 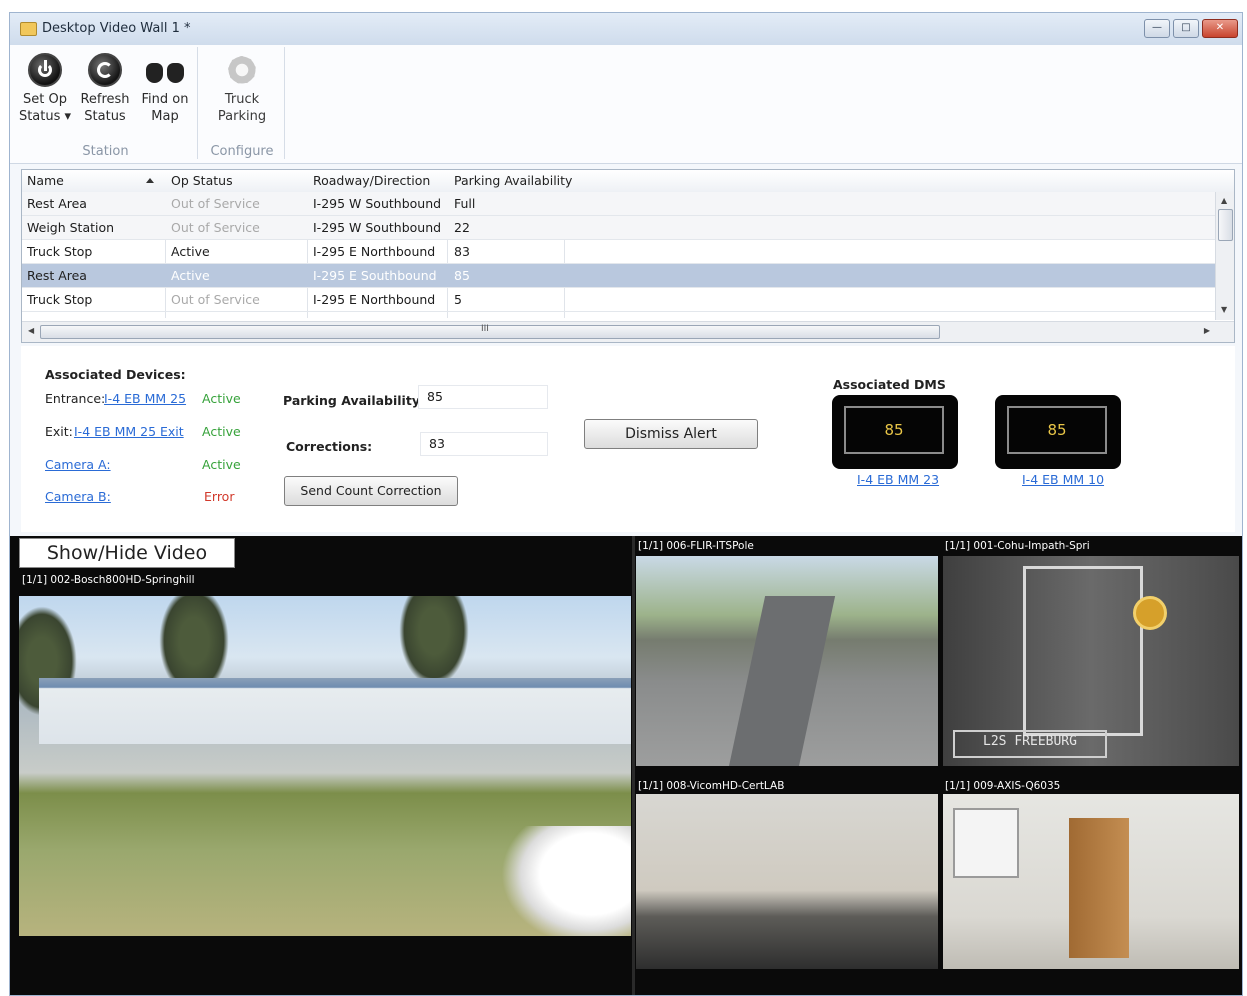 I want to click on find-on-map-label-2: Map, so click(x=165, y=116).